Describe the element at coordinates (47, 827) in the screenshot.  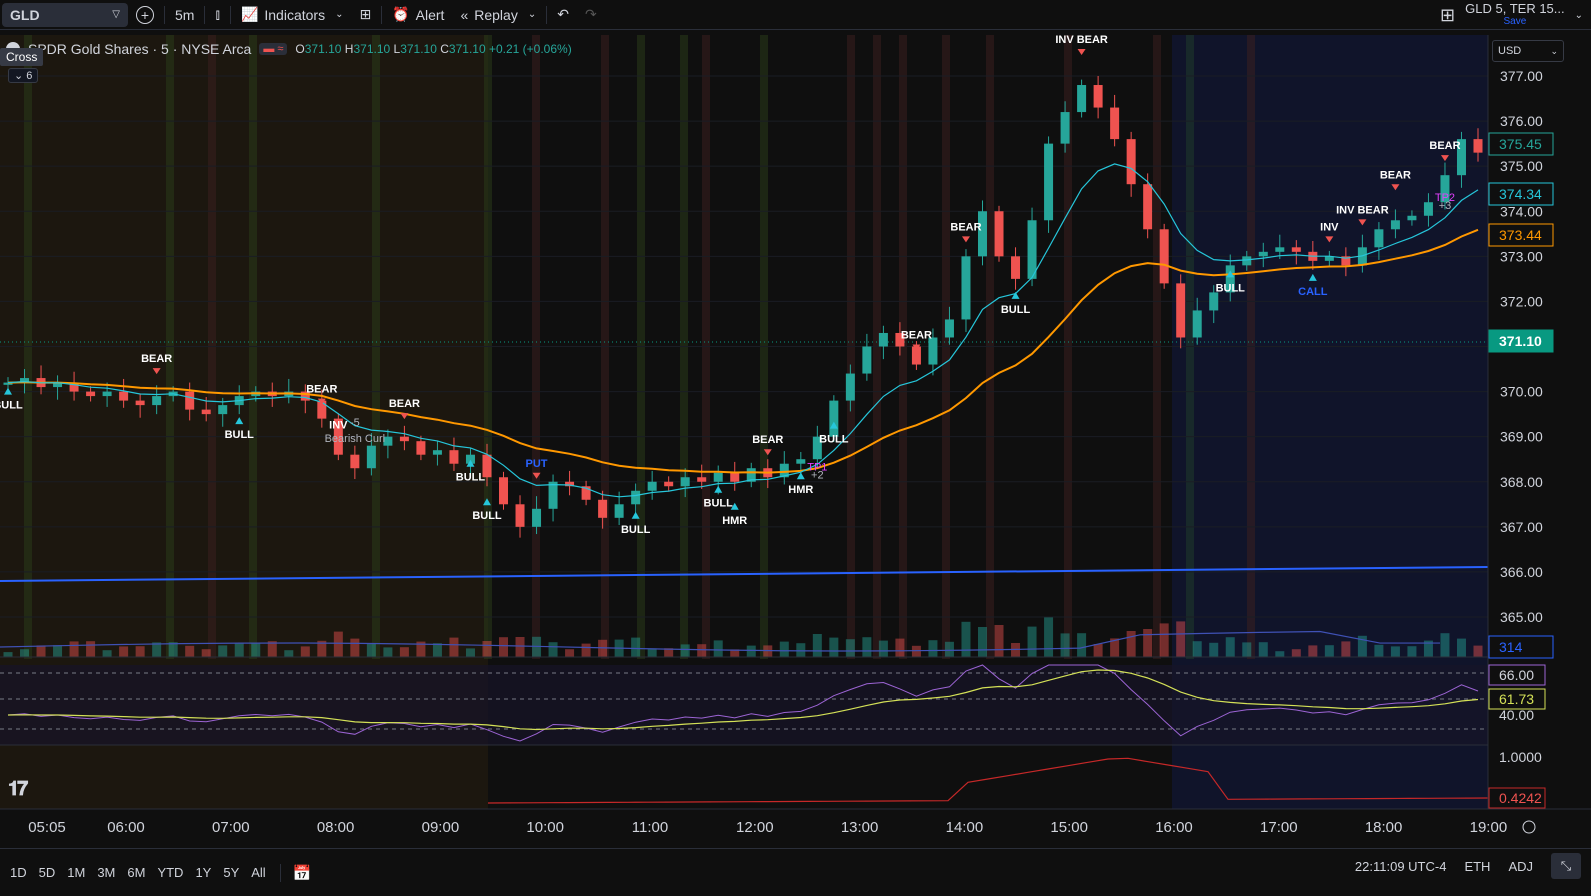
I see `time-tick-label: 05:05` at that location.